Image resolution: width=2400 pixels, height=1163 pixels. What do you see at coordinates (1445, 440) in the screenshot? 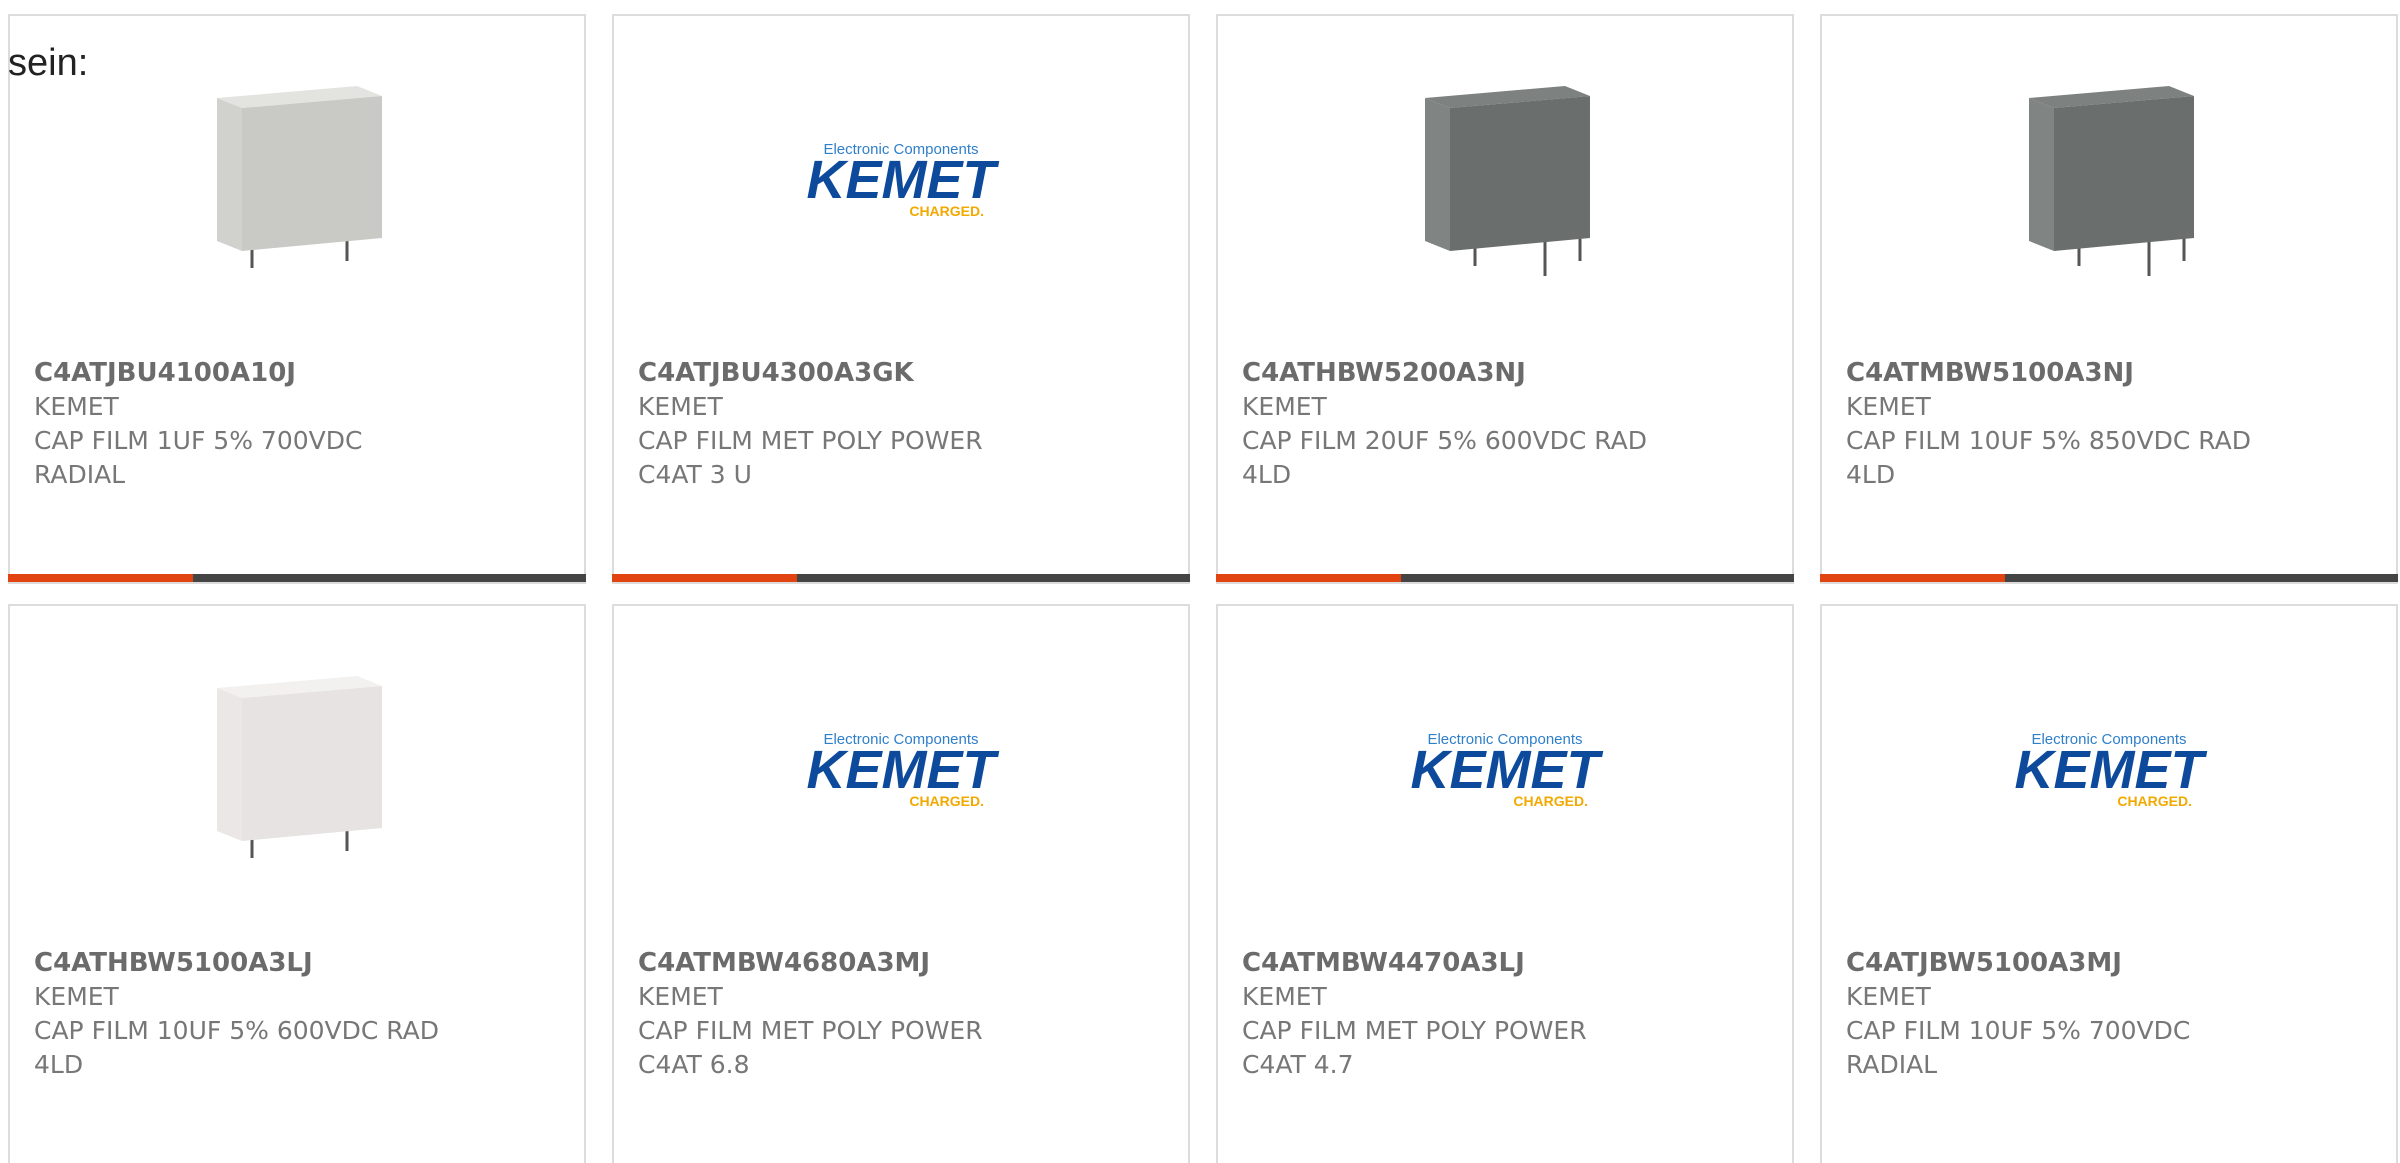
I see `product-description-line: CAP FILM 20UF 5% 600VDC RAD` at bounding box center [1445, 440].